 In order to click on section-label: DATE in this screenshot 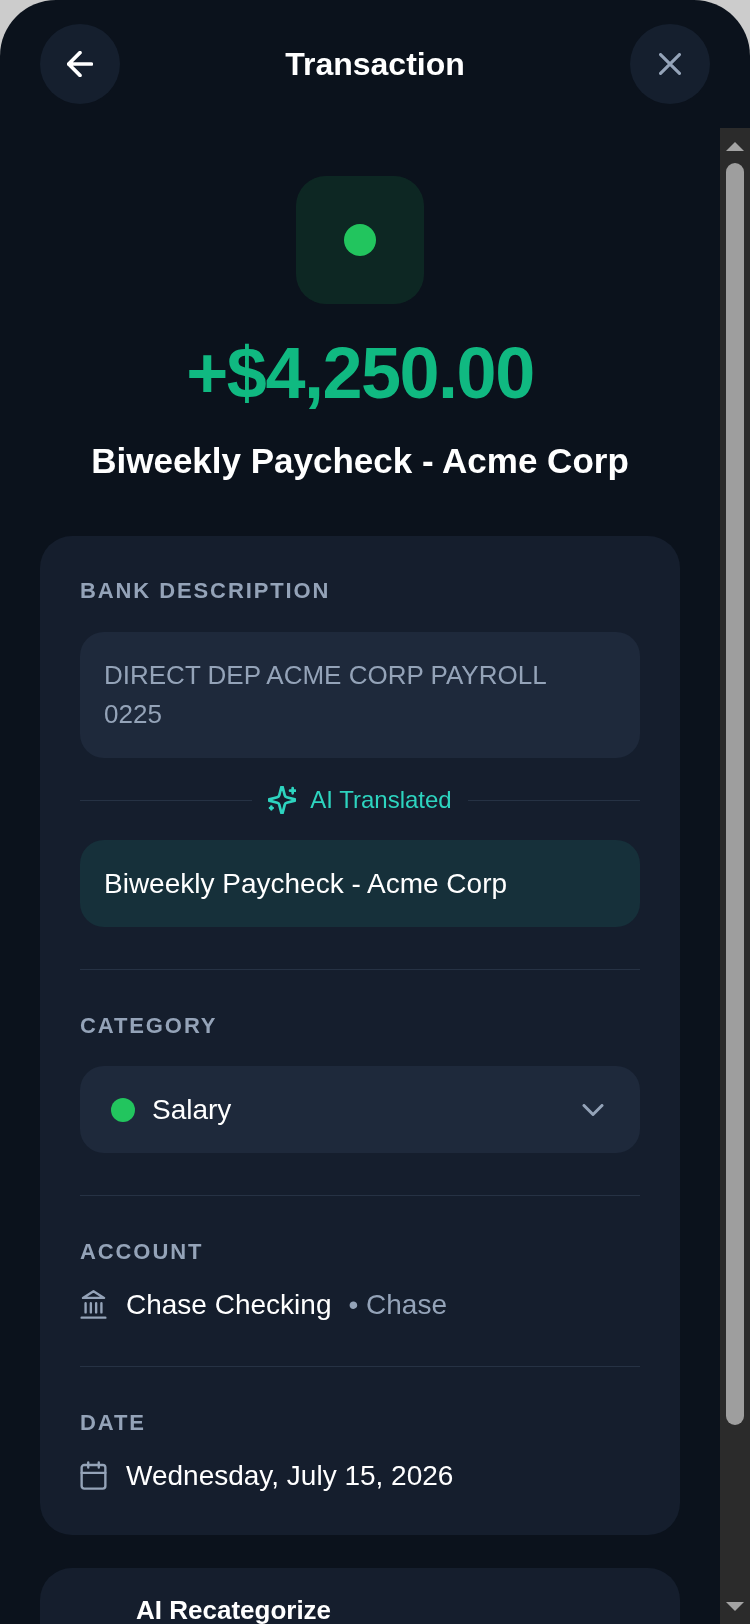, I will do `click(113, 1423)`.